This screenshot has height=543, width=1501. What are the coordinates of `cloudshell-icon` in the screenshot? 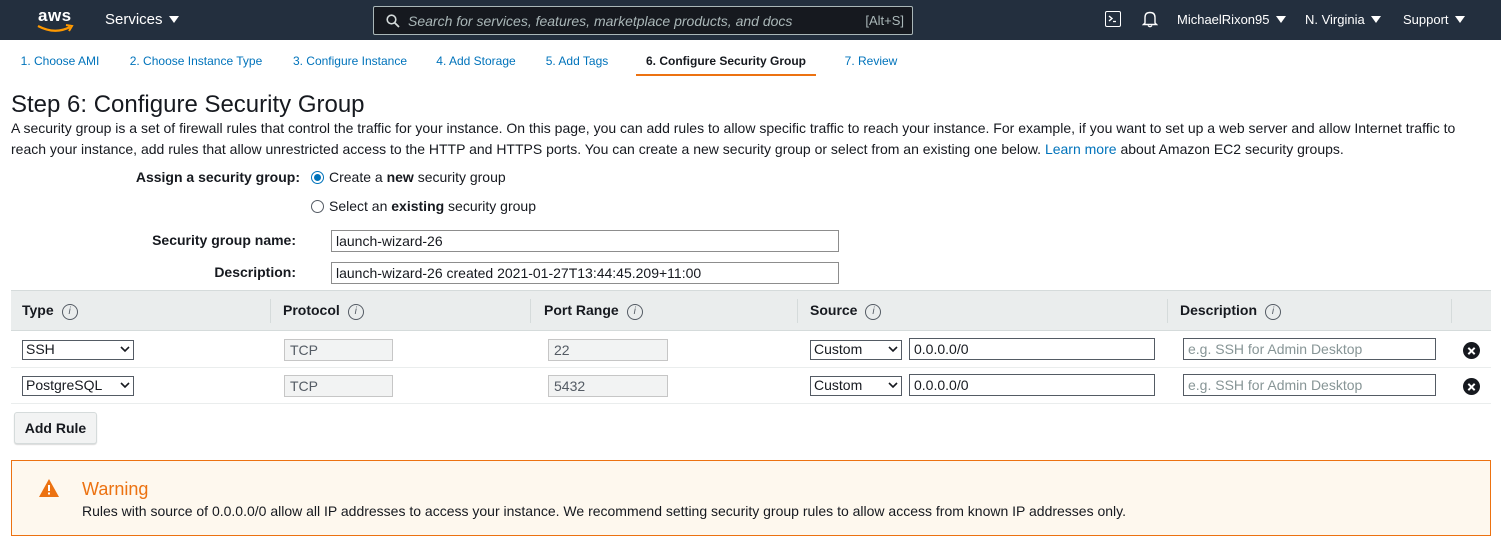 It's located at (1113, 19).